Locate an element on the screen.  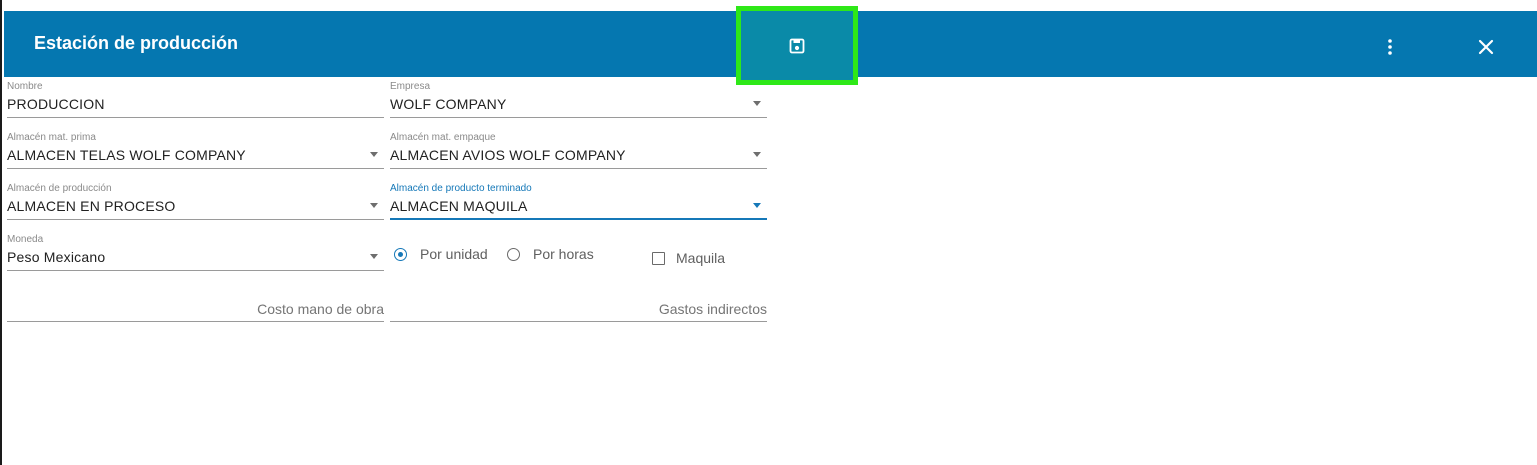
save-button is located at coordinates (797, 45).